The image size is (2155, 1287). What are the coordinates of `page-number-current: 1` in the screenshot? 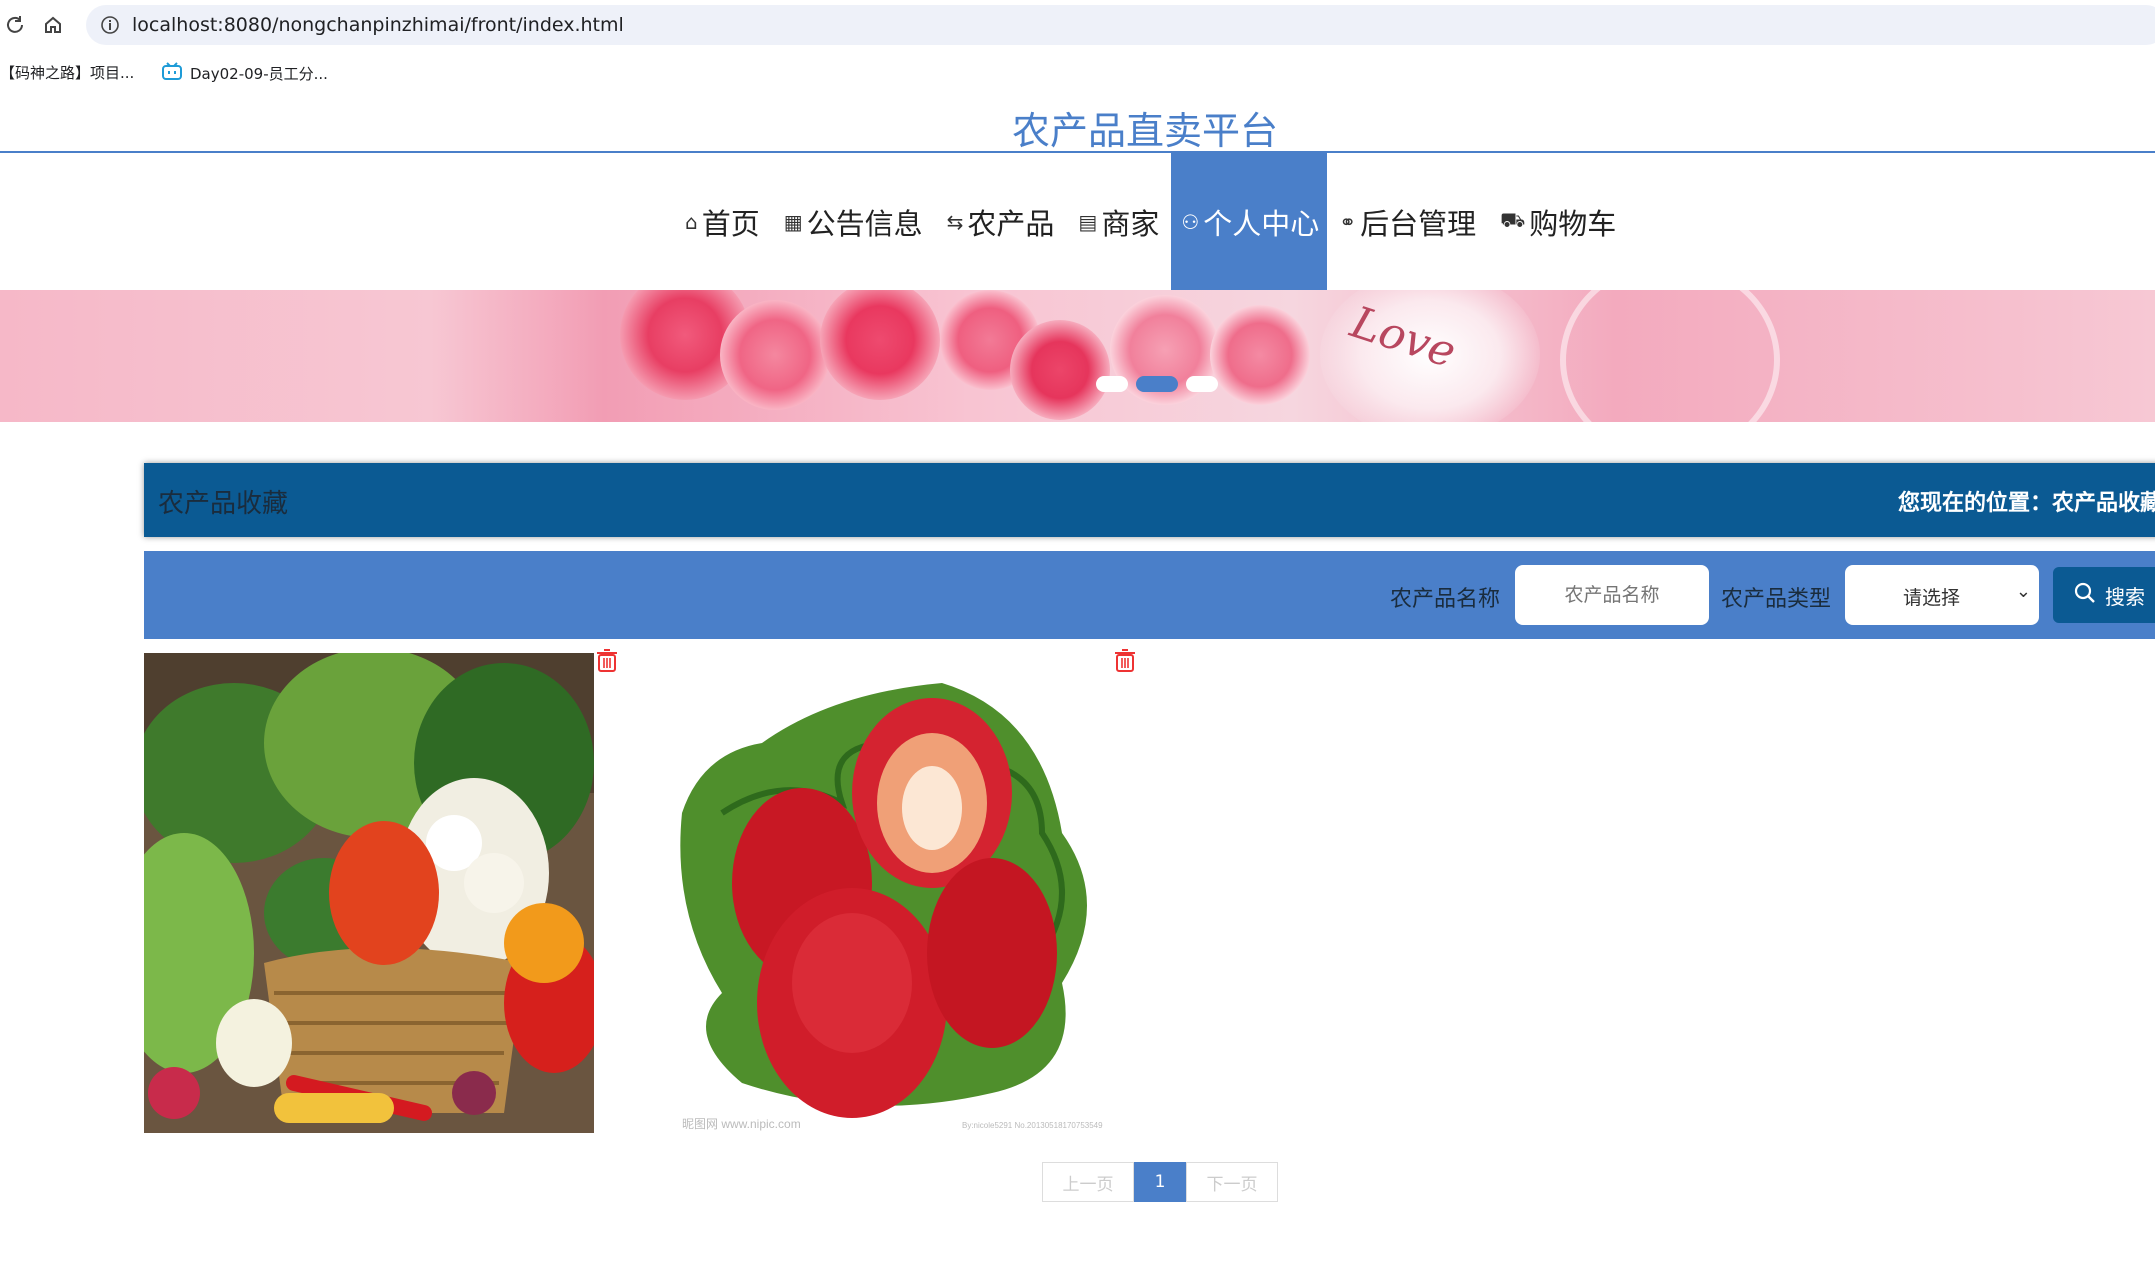 It's located at (1160, 1182).